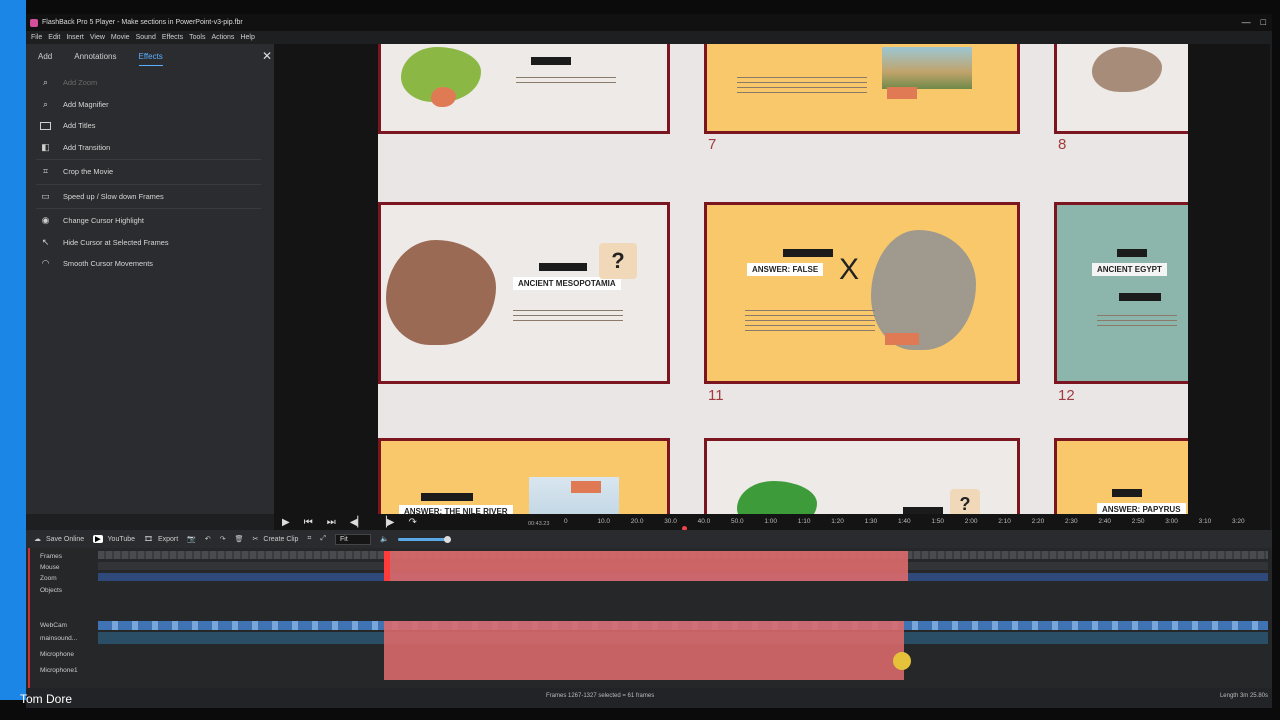 The height and width of the screenshot is (720, 1280). I want to click on youtube-button: ▶ YouTube, so click(114, 539).